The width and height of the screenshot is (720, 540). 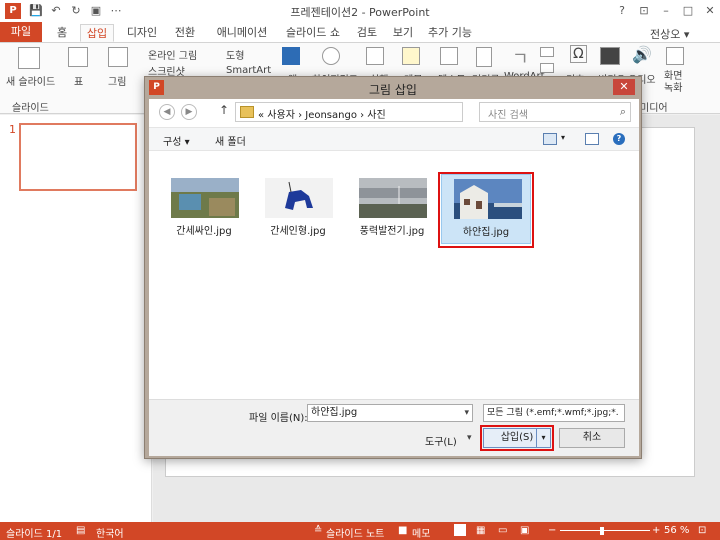 I want to click on tab-view: 보기, so click(x=403, y=33).